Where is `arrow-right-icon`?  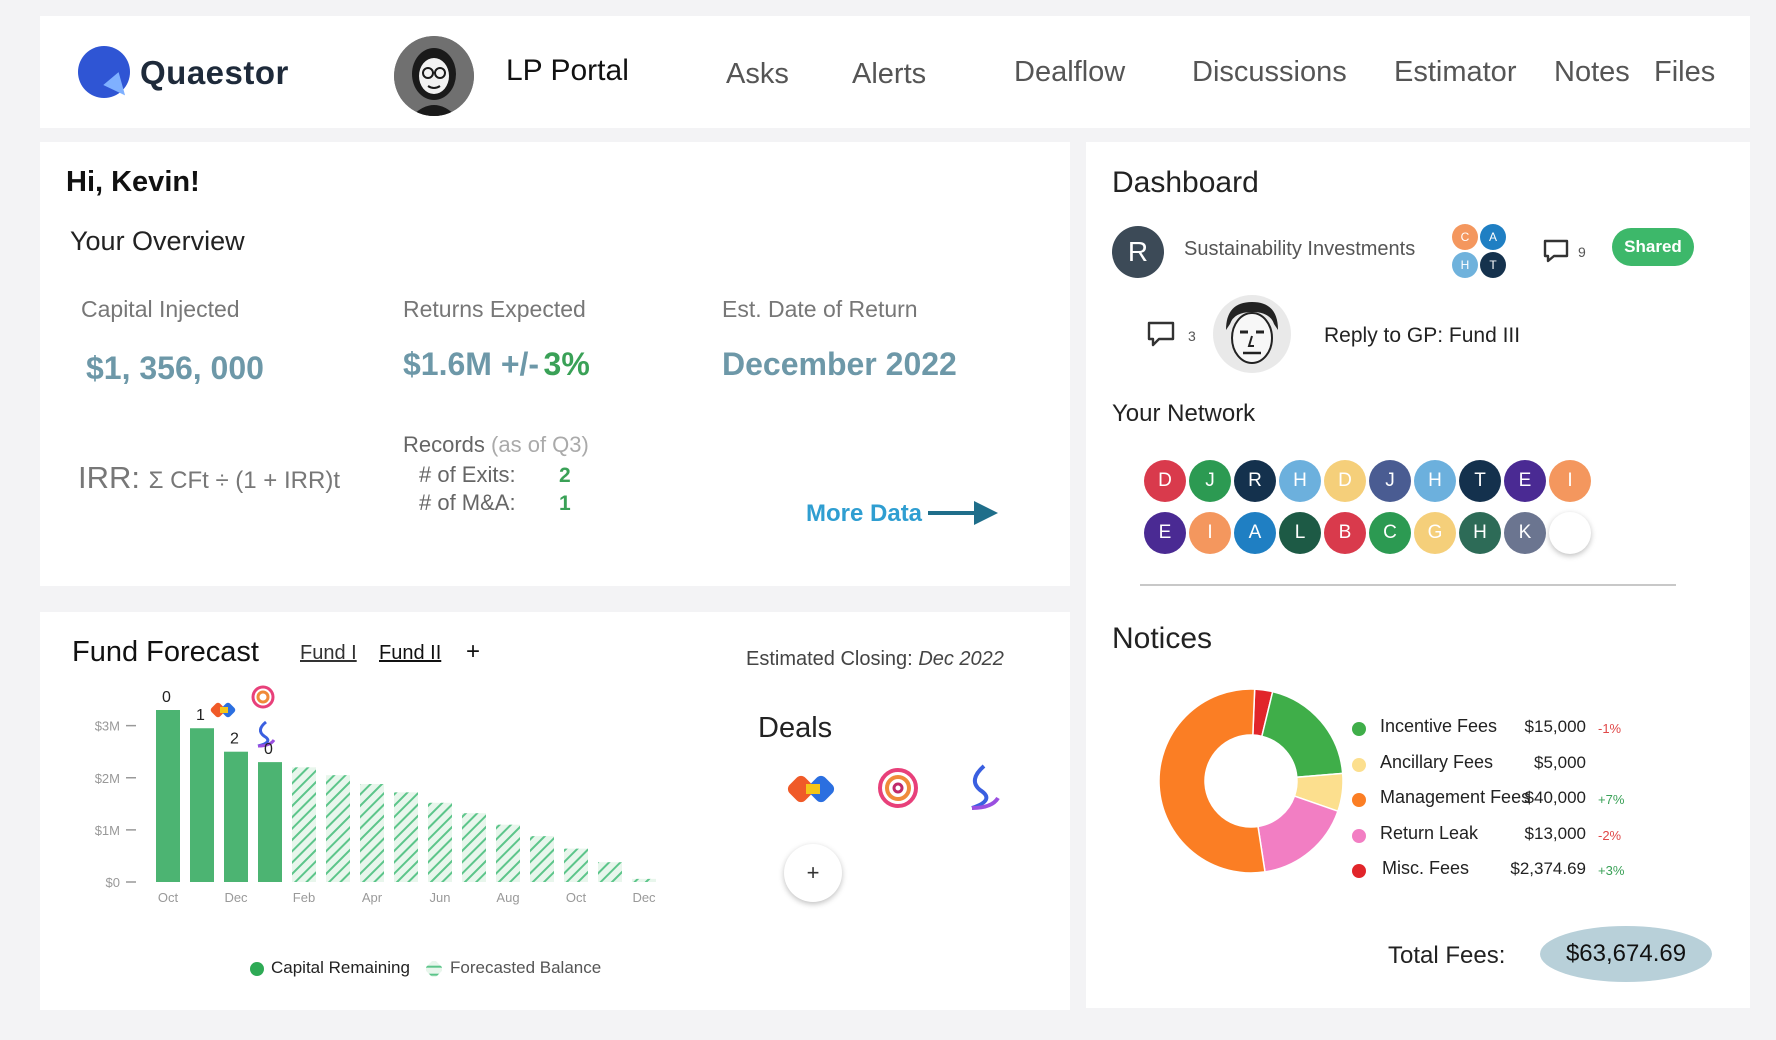
arrow-right-icon is located at coordinates (964, 513).